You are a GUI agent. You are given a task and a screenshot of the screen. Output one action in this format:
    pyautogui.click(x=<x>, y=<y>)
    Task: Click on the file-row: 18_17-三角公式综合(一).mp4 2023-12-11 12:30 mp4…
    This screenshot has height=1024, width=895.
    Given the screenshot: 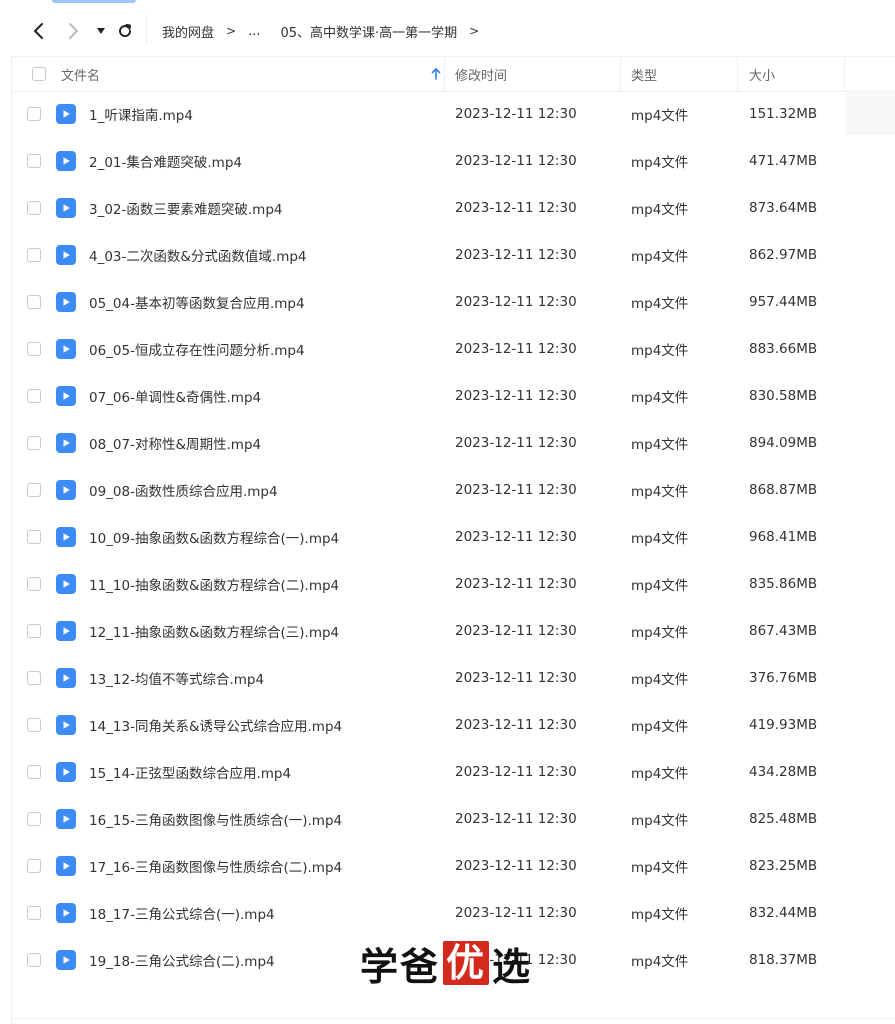 What is the action you would take?
    pyautogui.click(x=453, y=912)
    